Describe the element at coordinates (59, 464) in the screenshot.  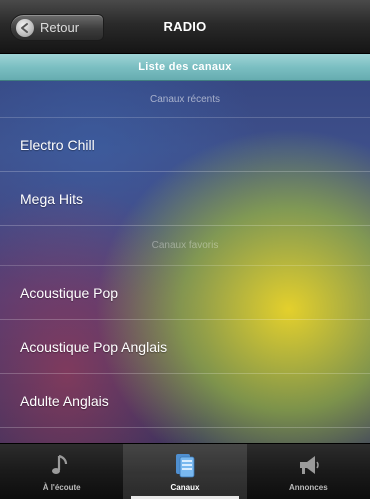
I see `music-note-icon` at that location.